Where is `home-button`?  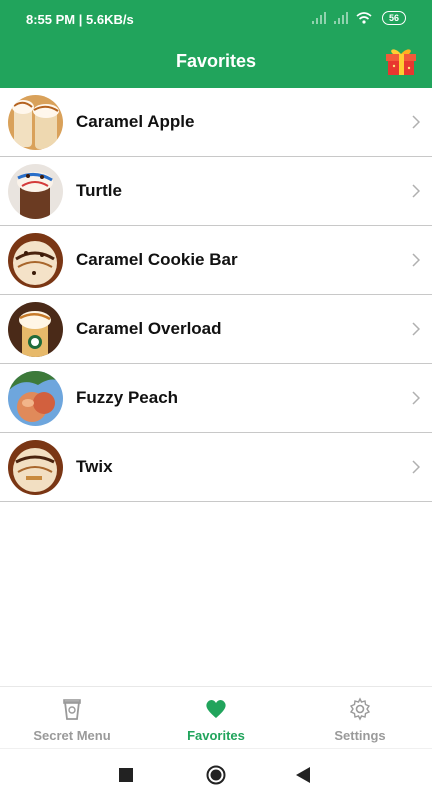
home-button is located at coordinates (216, 775).